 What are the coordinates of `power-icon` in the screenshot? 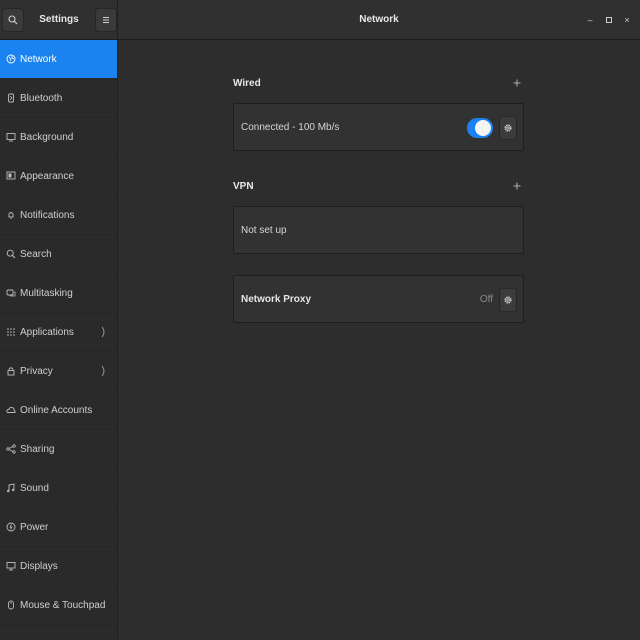 It's located at (11, 527).